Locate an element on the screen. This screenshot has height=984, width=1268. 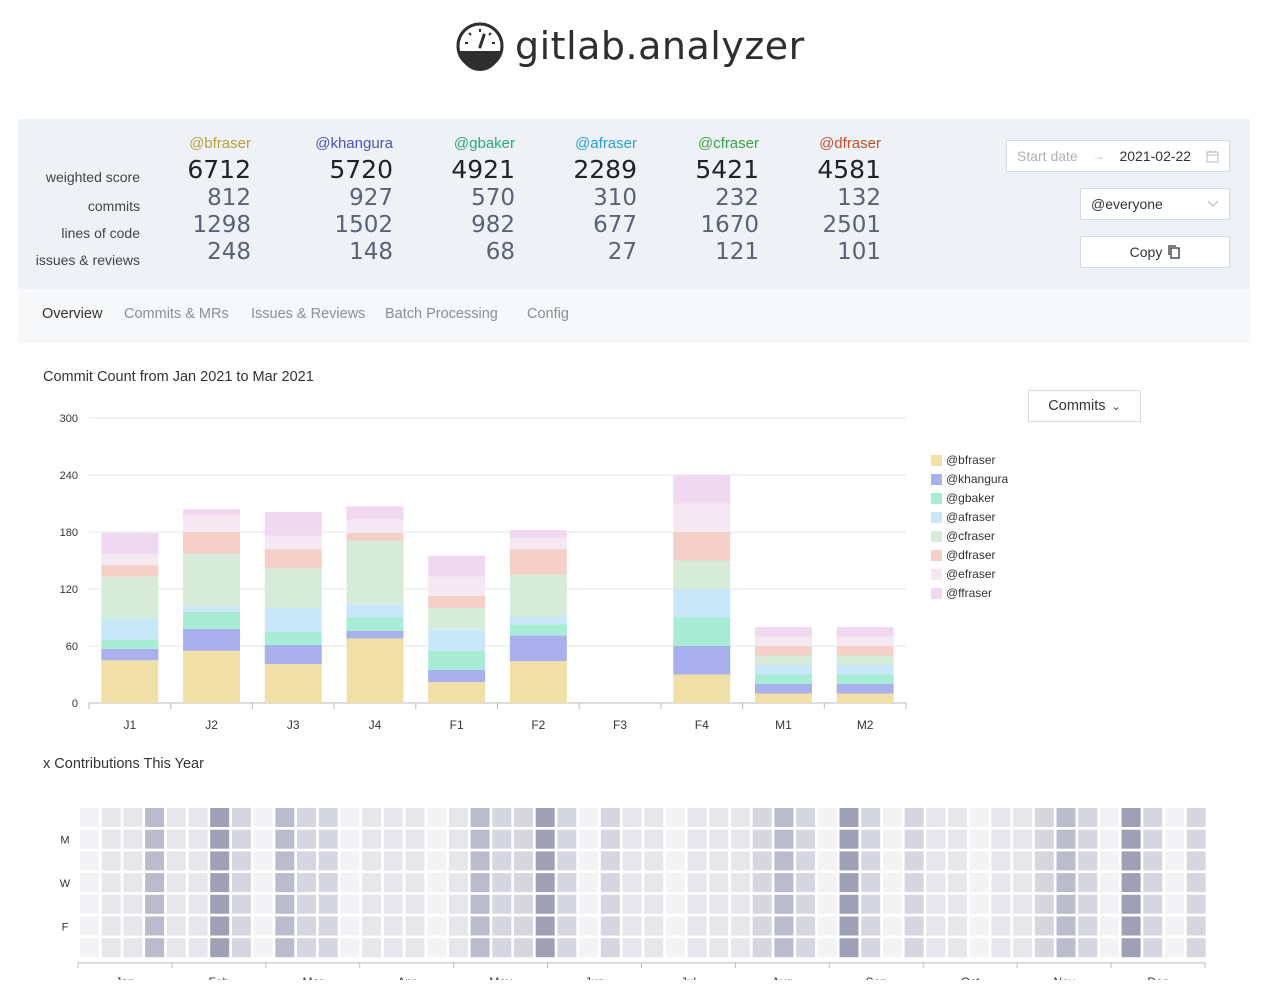
start-date-input: Start date is located at coordinates (1047, 156).